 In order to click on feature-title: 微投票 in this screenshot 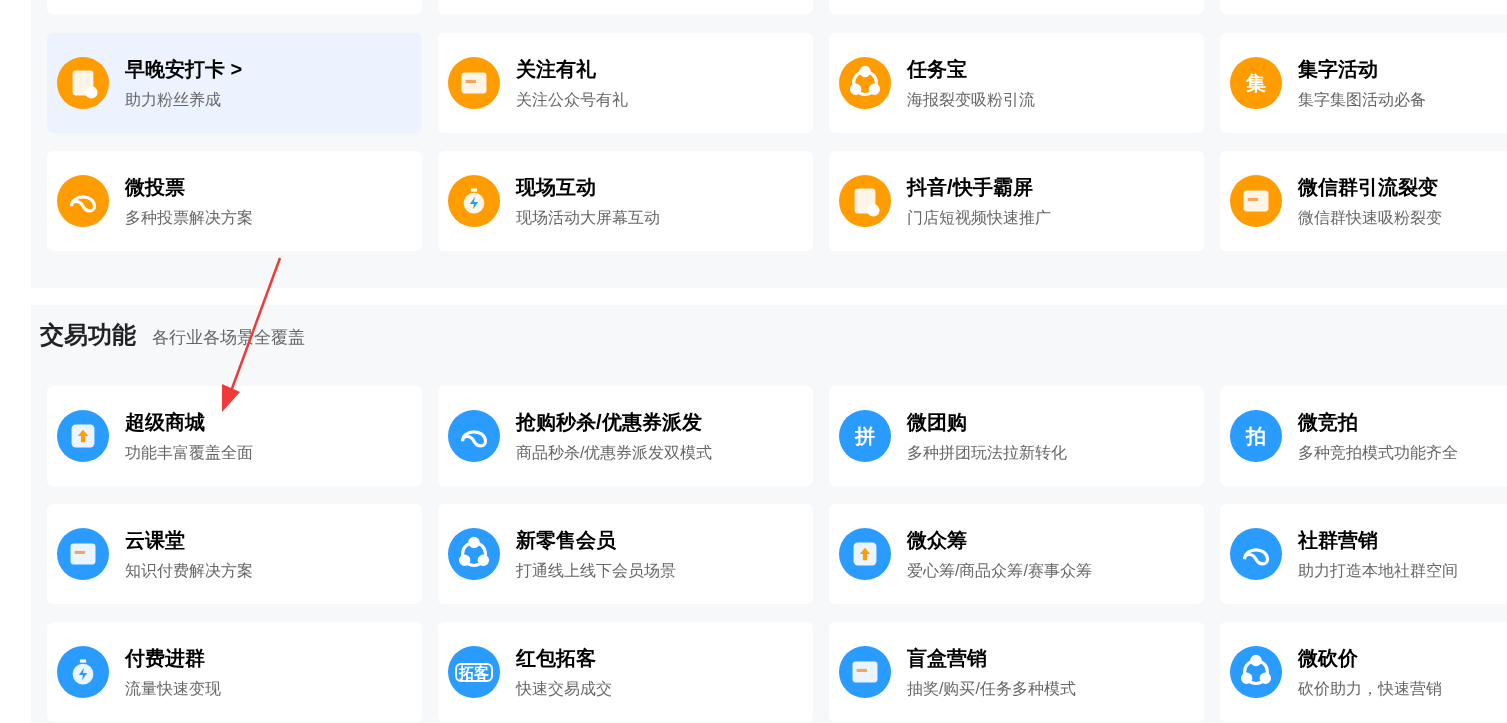, I will do `click(155, 186)`.